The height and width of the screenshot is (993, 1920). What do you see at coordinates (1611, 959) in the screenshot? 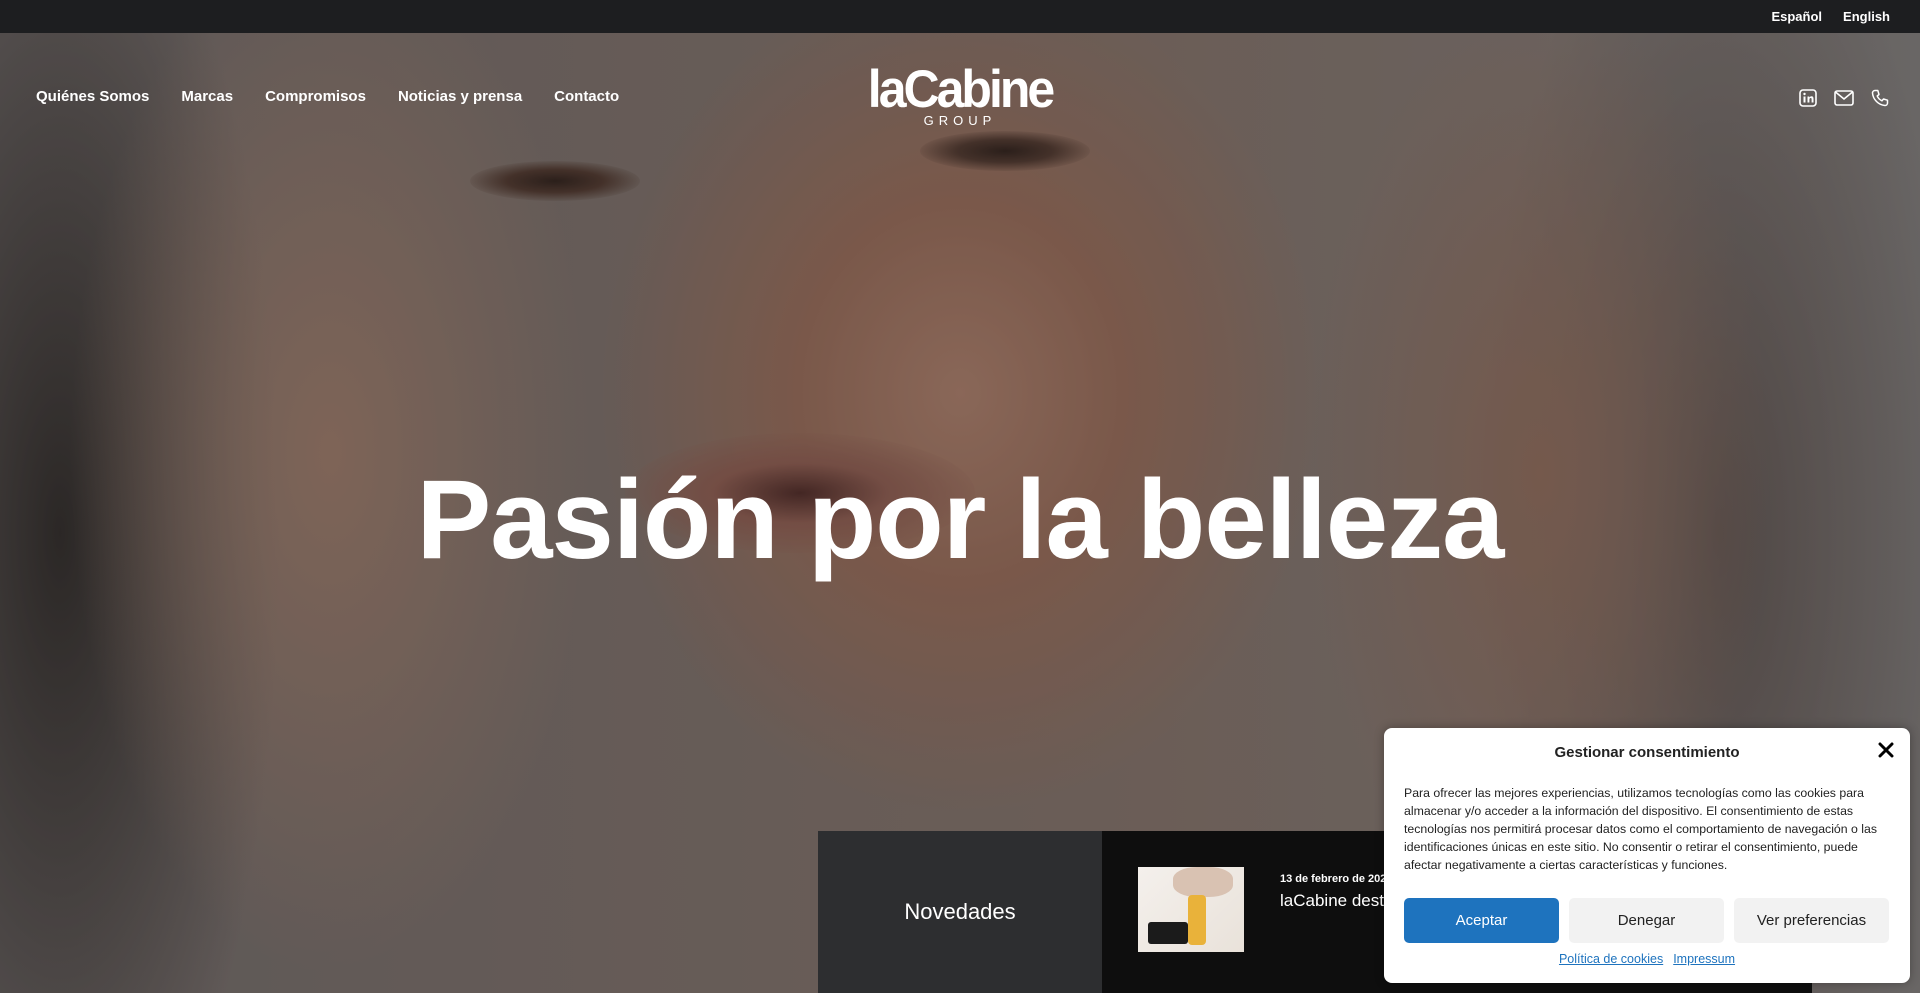
I see `cookie-policy-link: Política de cookies` at bounding box center [1611, 959].